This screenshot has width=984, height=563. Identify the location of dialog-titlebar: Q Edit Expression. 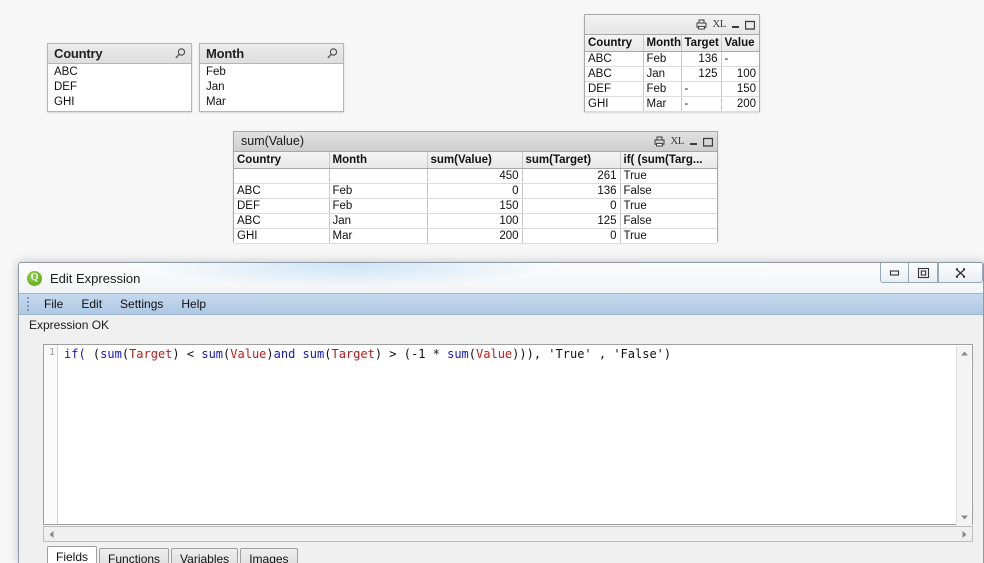
(501, 278).